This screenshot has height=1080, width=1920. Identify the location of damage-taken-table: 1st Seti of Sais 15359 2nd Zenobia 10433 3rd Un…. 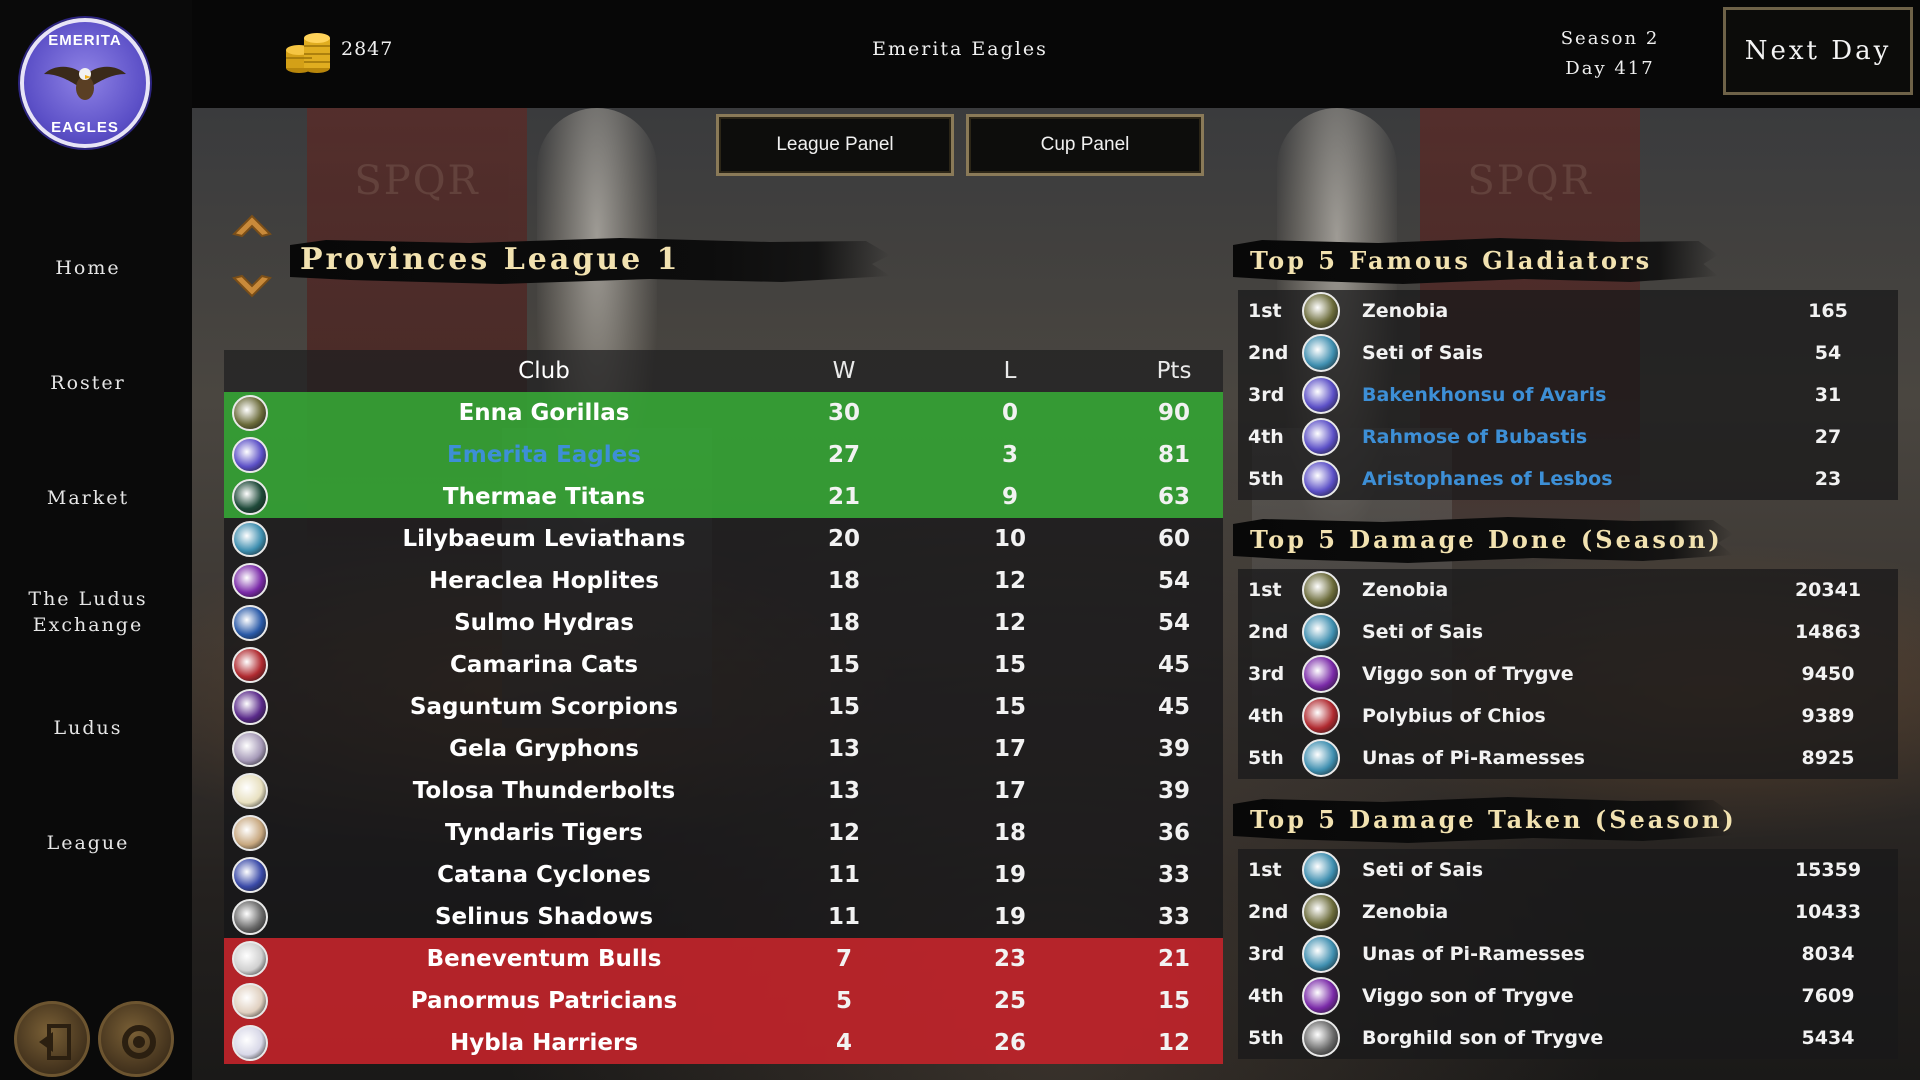
(1568, 954).